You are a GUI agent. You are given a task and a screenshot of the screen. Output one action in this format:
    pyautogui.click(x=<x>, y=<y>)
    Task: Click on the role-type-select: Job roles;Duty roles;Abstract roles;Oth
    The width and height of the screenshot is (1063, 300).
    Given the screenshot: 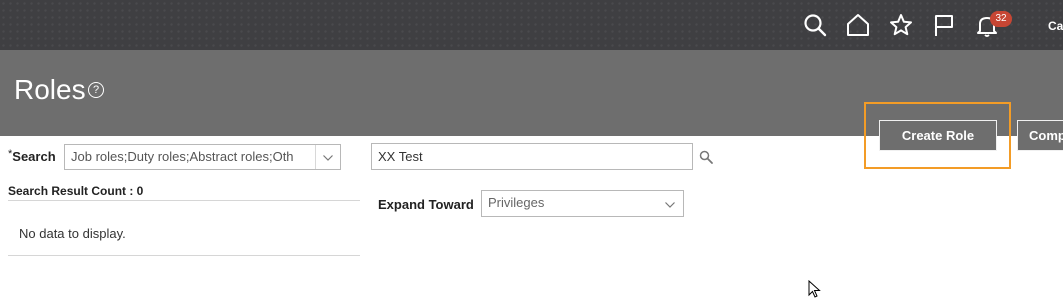 What is the action you would take?
    pyautogui.click(x=202, y=157)
    